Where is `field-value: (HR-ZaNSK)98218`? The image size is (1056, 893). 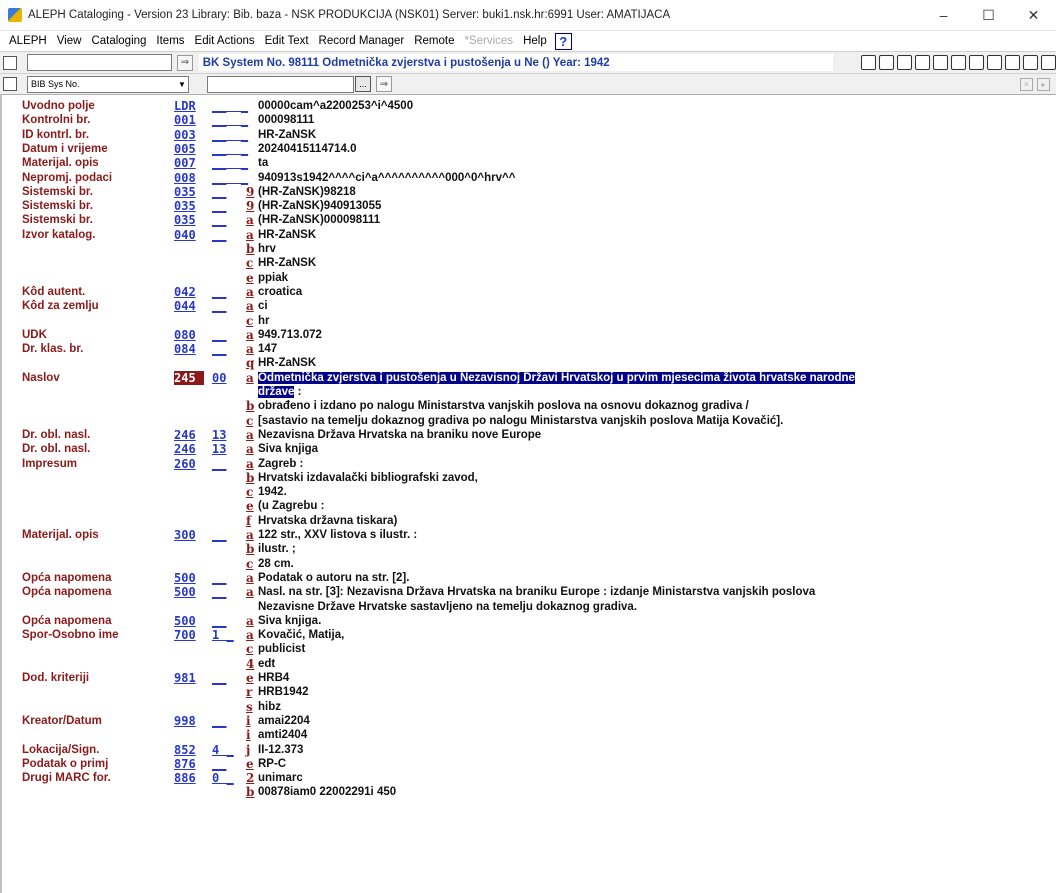 field-value: (HR-ZaNSK)98218 is located at coordinates (307, 192).